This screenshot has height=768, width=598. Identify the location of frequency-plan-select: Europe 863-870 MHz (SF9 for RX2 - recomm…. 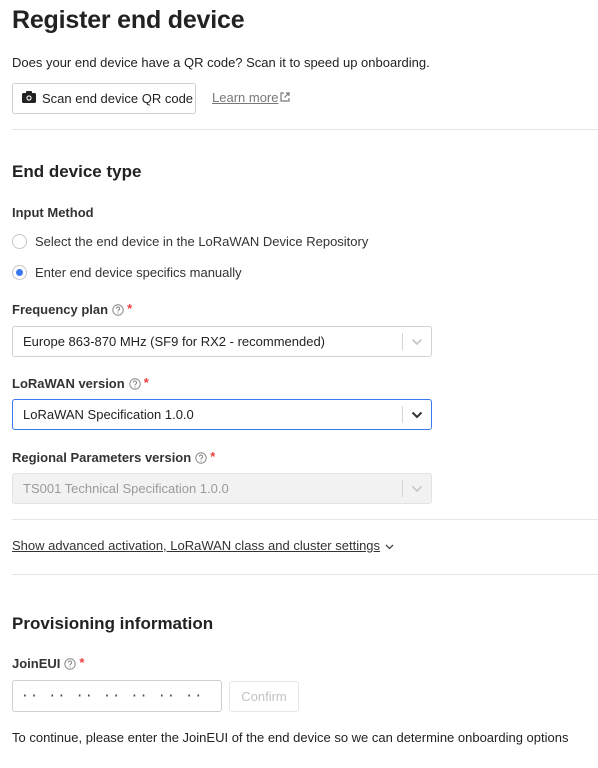
(222, 341).